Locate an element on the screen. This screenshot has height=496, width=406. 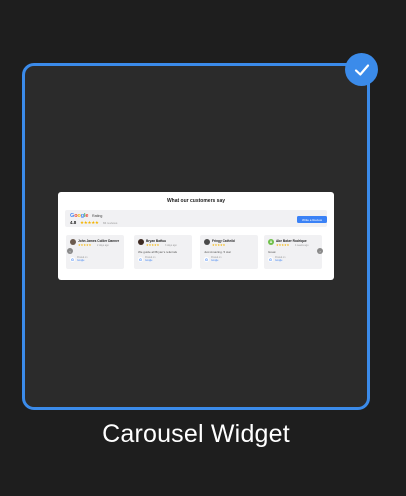
review-time: 4 weeks ago is located at coordinates (302, 245).